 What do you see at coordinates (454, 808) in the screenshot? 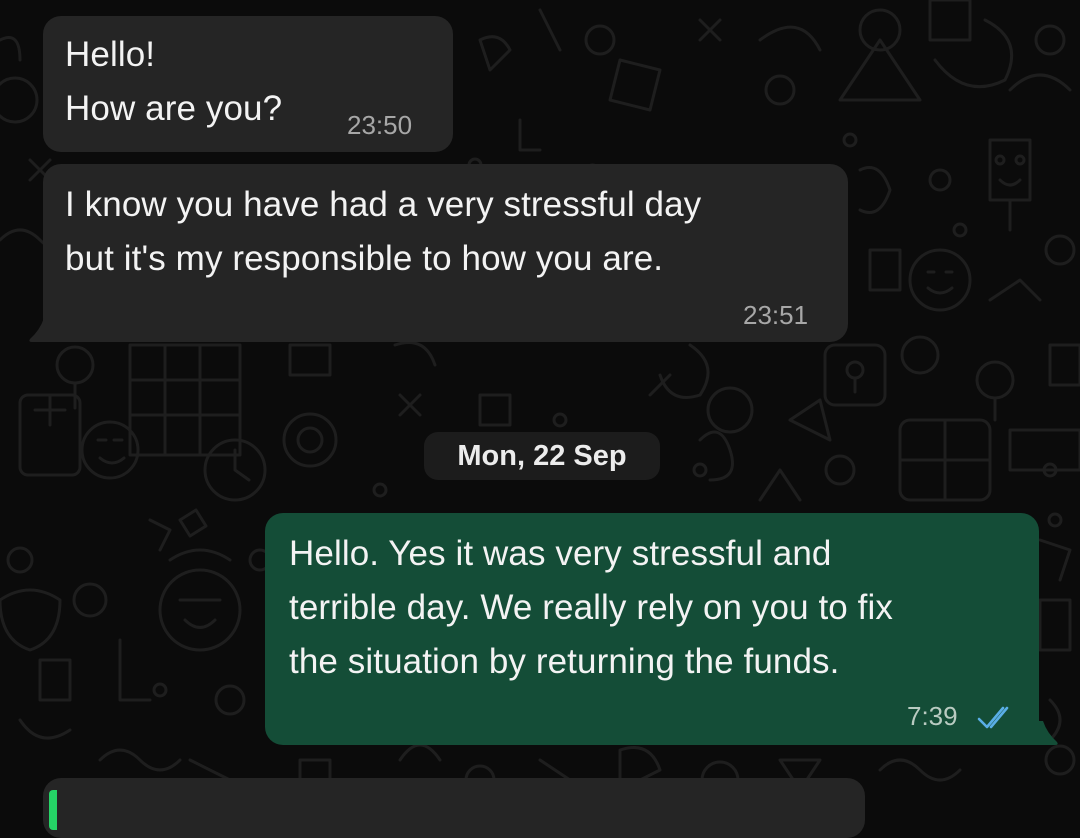
I see `message-bubble-incoming-partial` at bounding box center [454, 808].